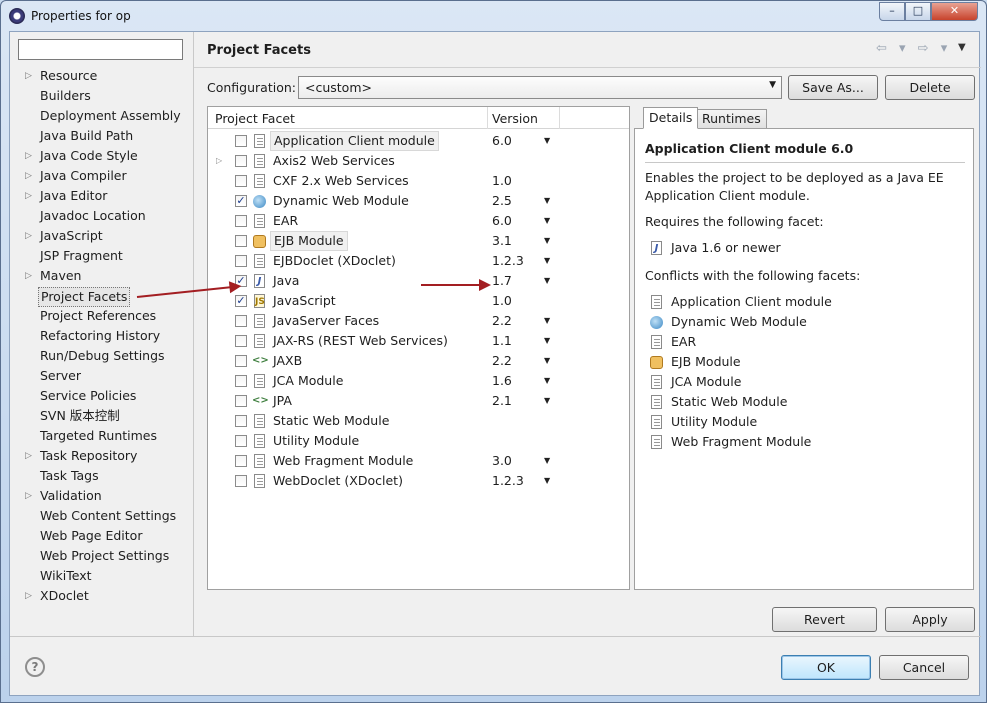 This screenshot has width=987, height=703. I want to click on revert-button: Revert, so click(824, 619).